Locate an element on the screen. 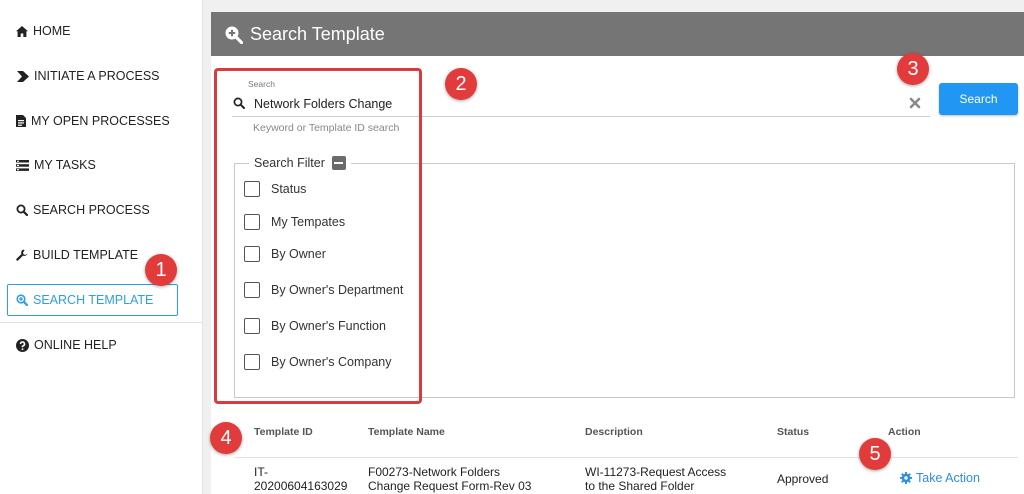  tasks-icon is located at coordinates (22, 165).